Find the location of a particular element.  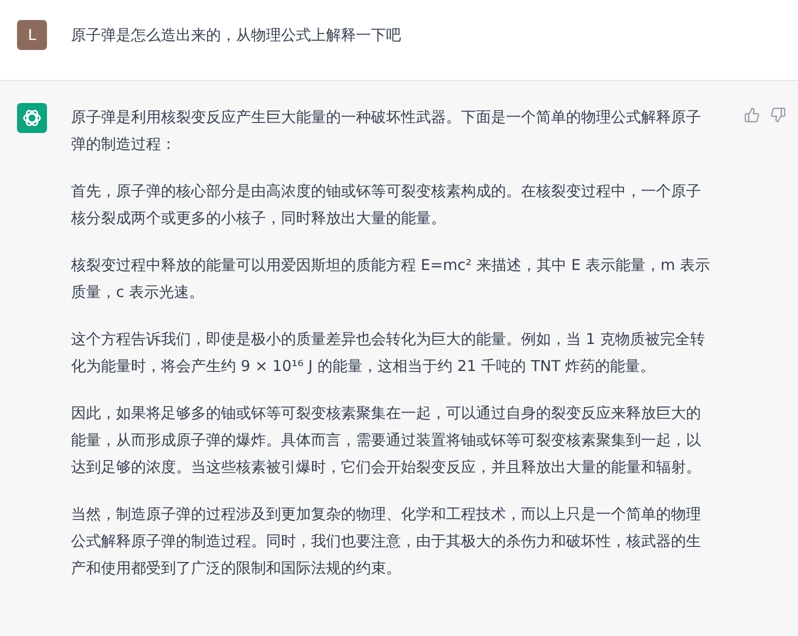

thumbs-down-icon is located at coordinates (778, 115).